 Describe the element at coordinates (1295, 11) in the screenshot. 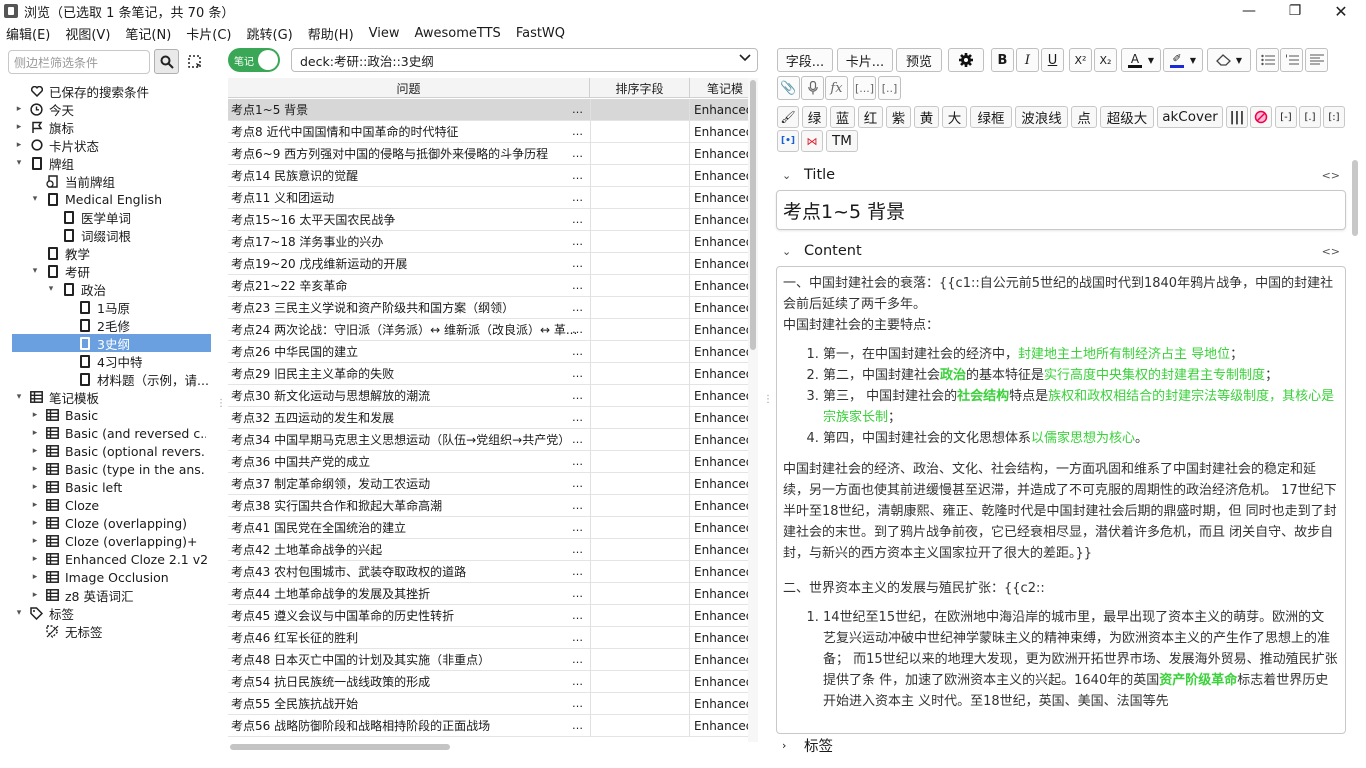

I see `maximize-icon: ❐` at that location.